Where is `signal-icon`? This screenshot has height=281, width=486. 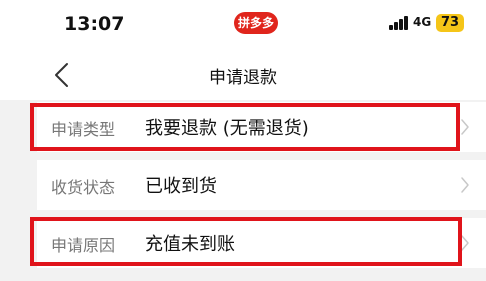 signal-icon is located at coordinates (400, 23).